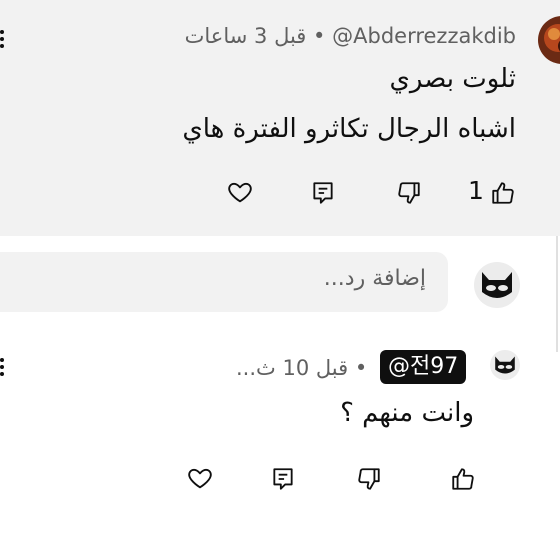  I want to click on more-options-icon, so click(2, 40).